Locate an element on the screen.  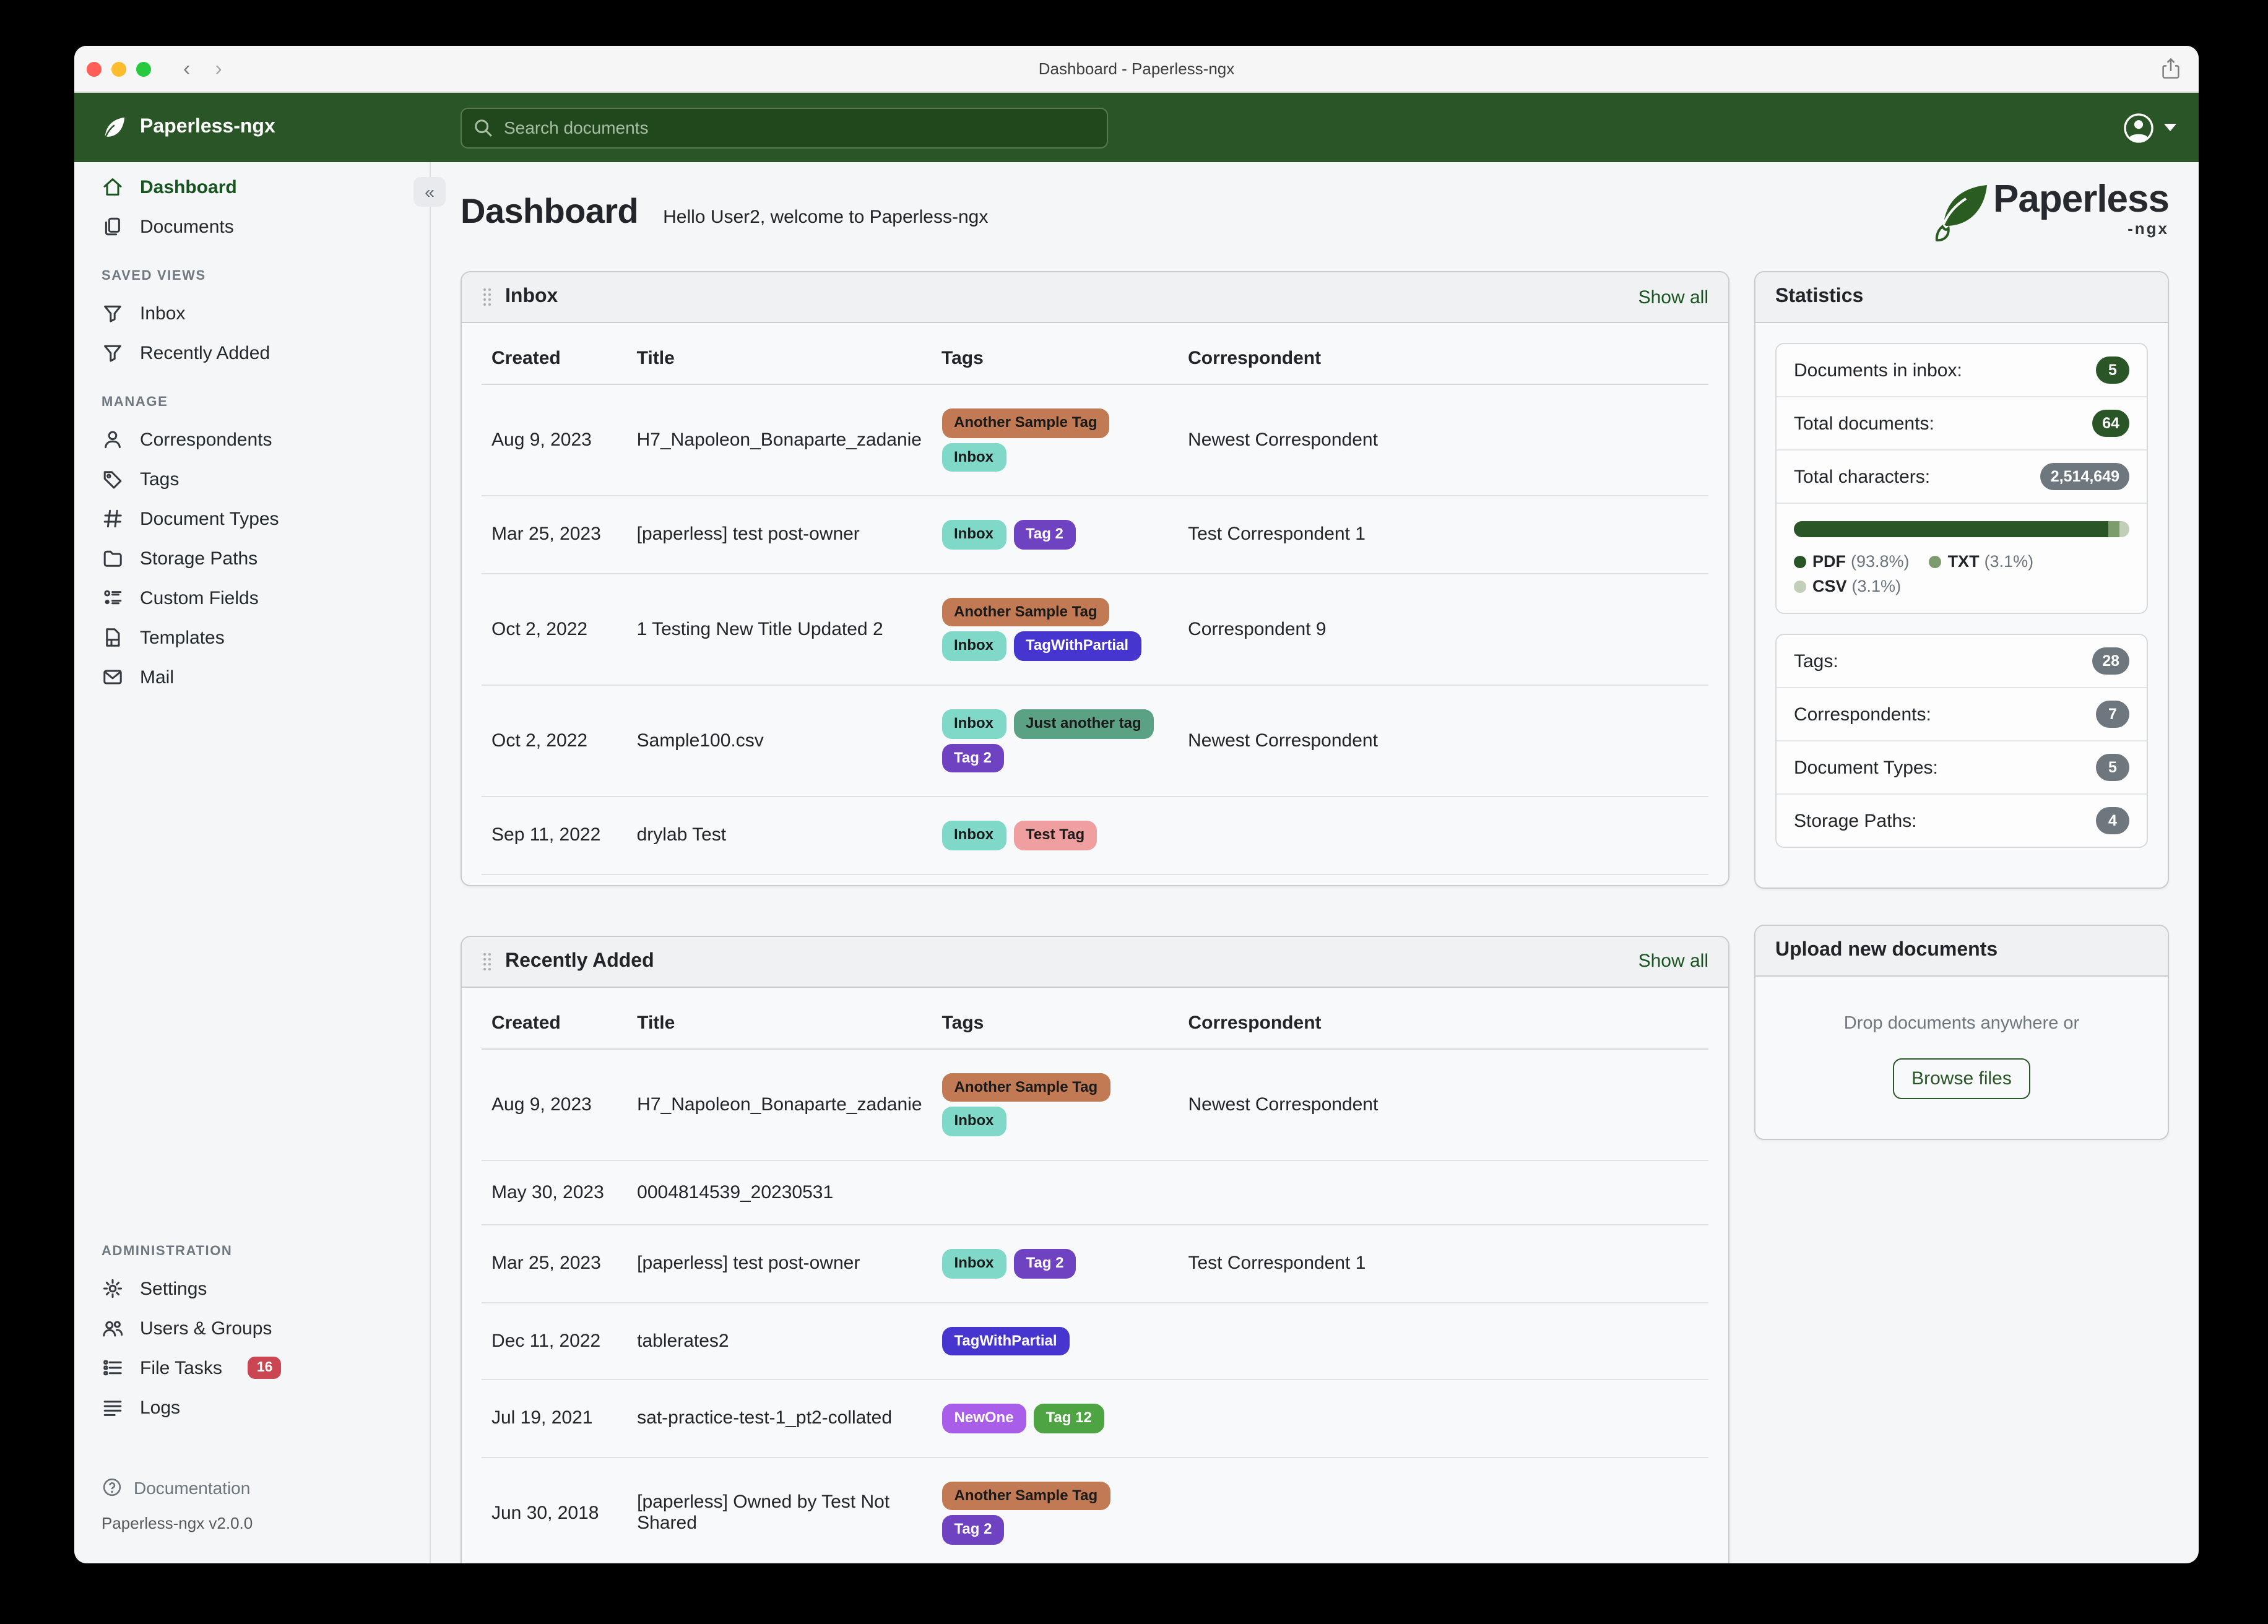
sidebar-item-inbox: Inbox is located at coordinates (252, 313).